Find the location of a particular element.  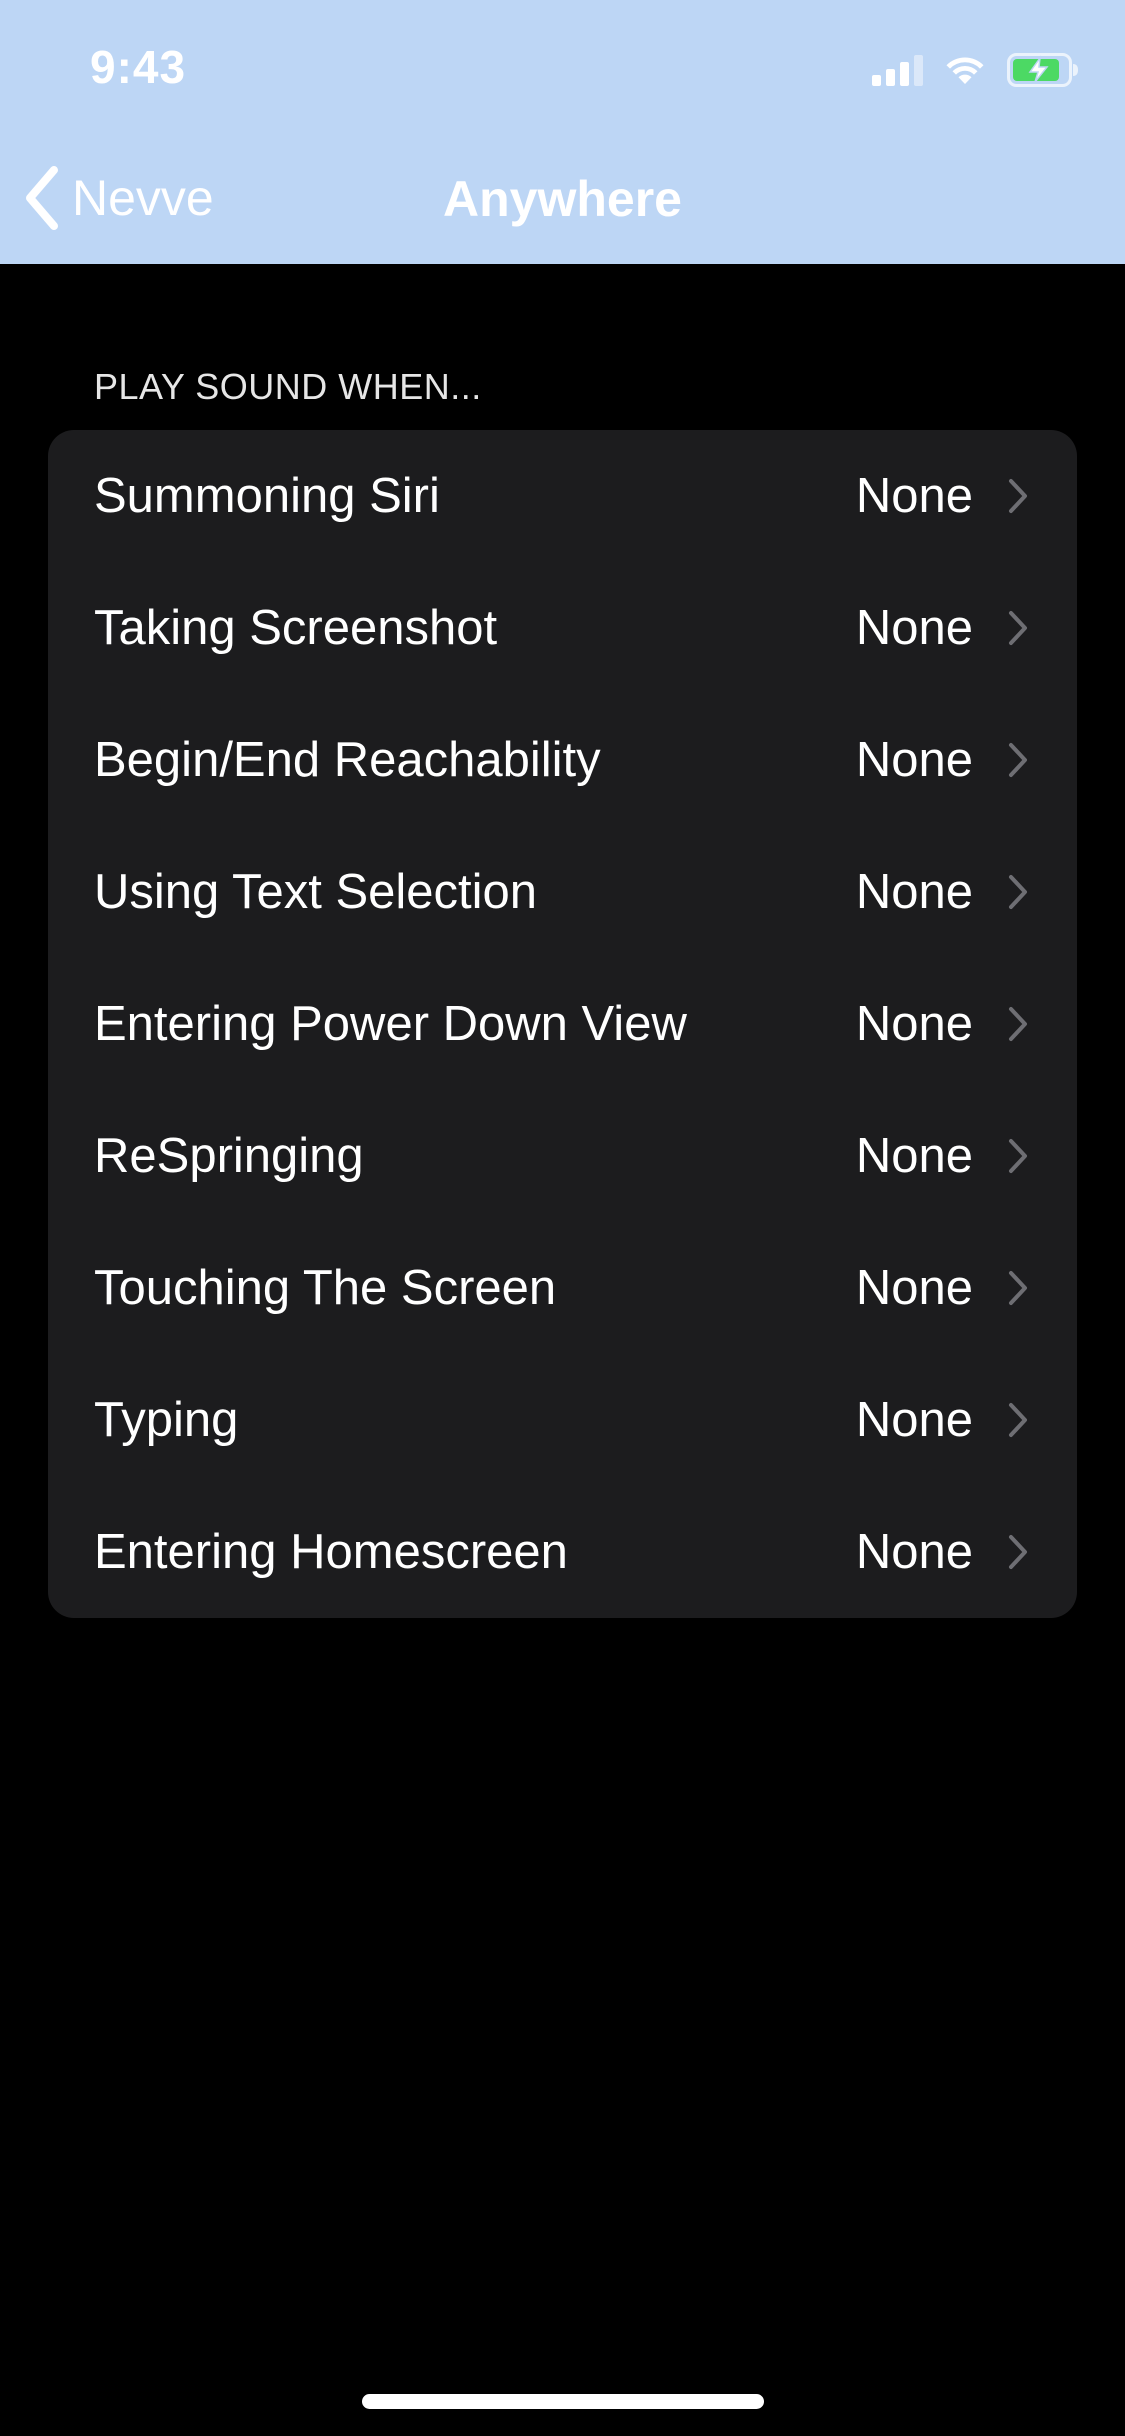

setting-row-entering-power-down-view: Entering Power Down View None is located at coordinates (562, 1024).